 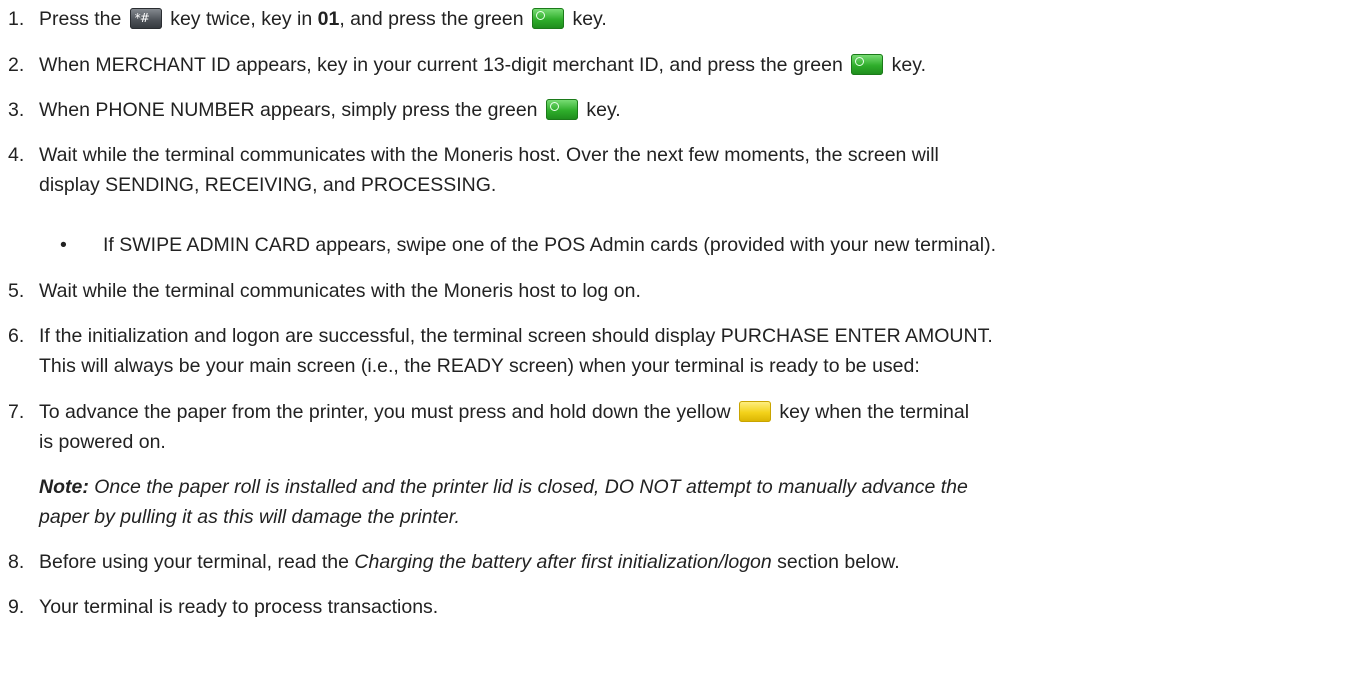 What do you see at coordinates (328, 19) in the screenshot?
I see `key-code: 01` at bounding box center [328, 19].